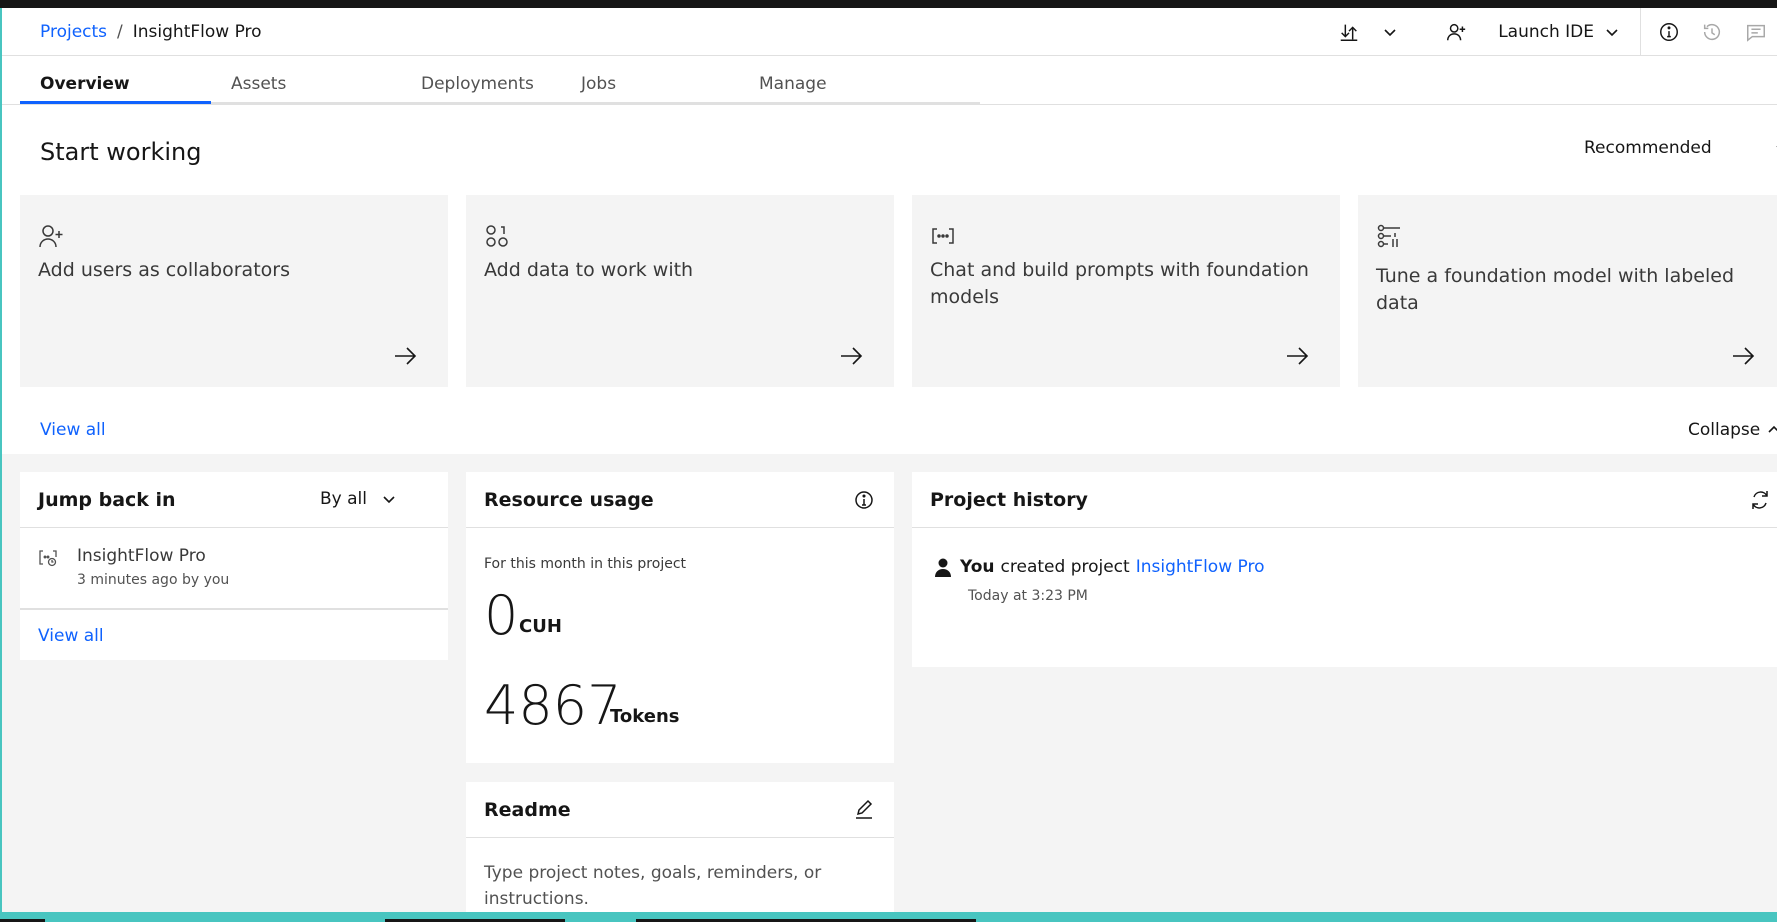 The width and height of the screenshot is (1777, 922). What do you see at coordinates (343, 499) in the screenshot?
I see `by-all-label: By all` at bounding box center [343, 499].